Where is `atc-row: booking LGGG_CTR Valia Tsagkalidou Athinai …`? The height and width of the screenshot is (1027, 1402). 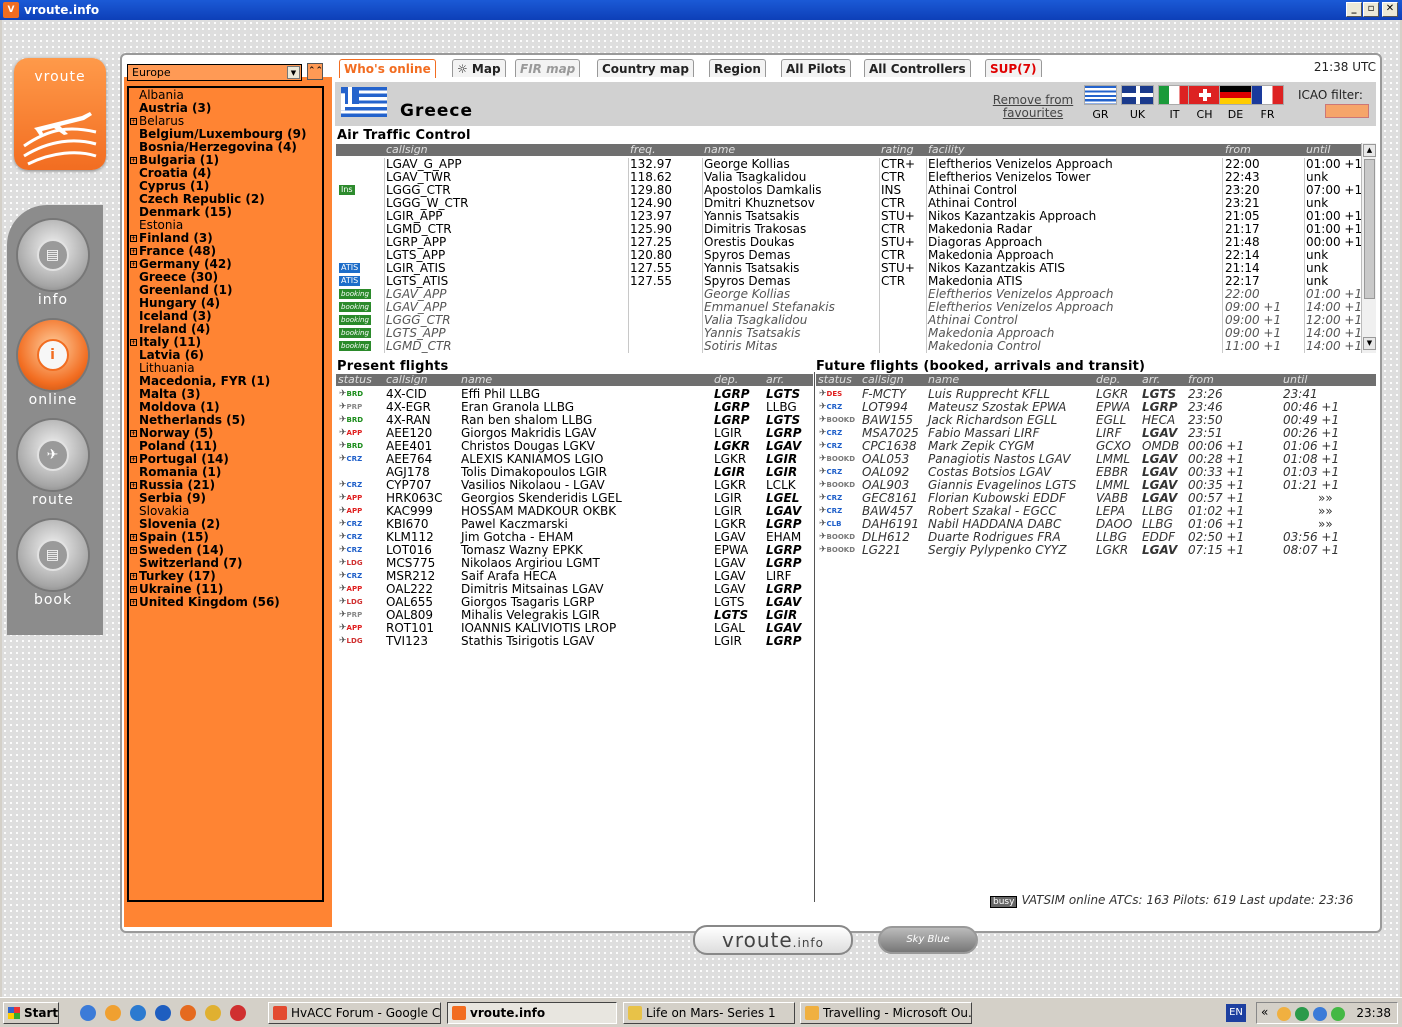 atc-row: booking LGGG_CTR Valia Tsagkalidou Athinai … is located at coordinates (849, 320).